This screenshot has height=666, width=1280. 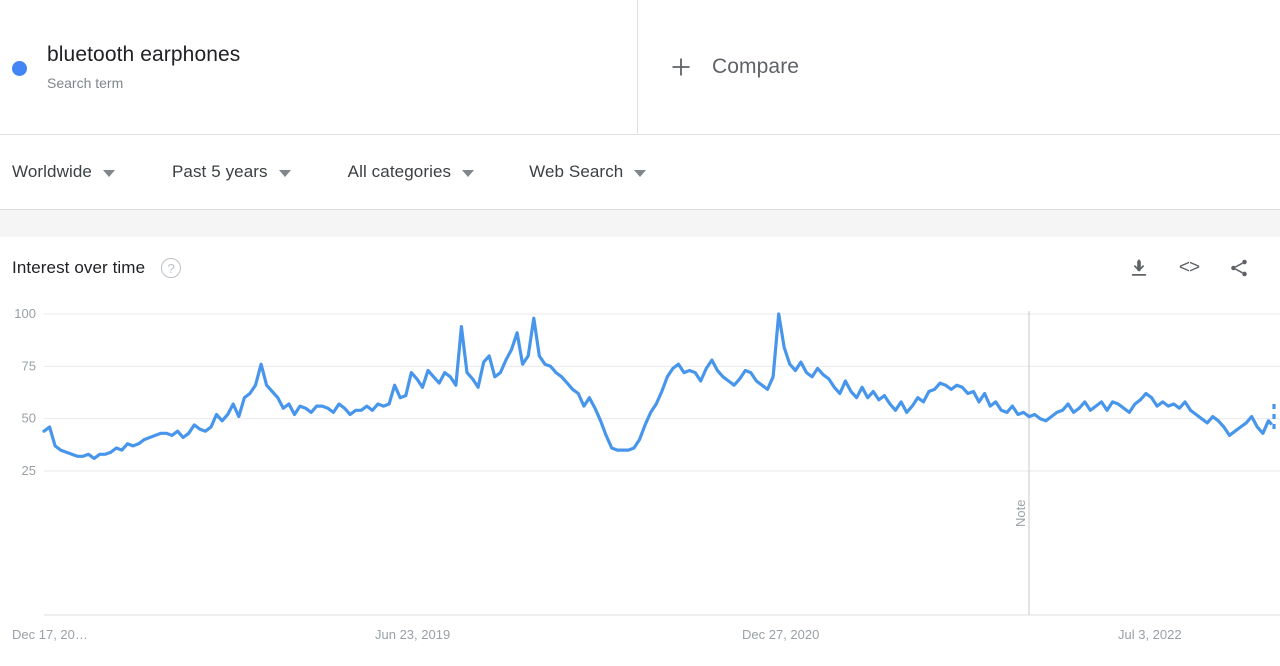 What do you see at coordinates (412, 634) in the screenshot?
I see `x-axis-tick: Jun 23, 2019` at bounding box center [412, 634].